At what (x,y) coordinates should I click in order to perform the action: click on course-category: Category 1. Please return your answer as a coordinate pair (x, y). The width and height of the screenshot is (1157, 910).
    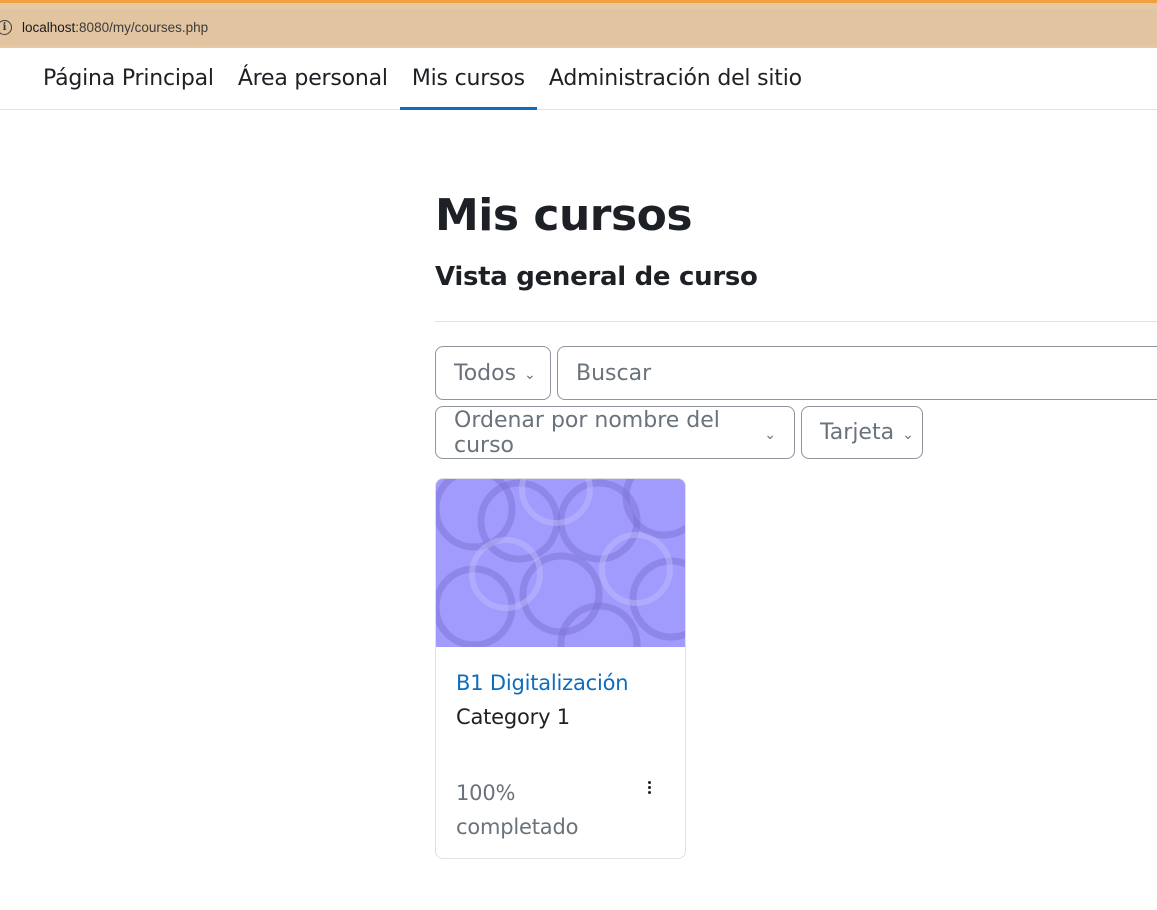
    Looking at the image, I should click on (513, 717).